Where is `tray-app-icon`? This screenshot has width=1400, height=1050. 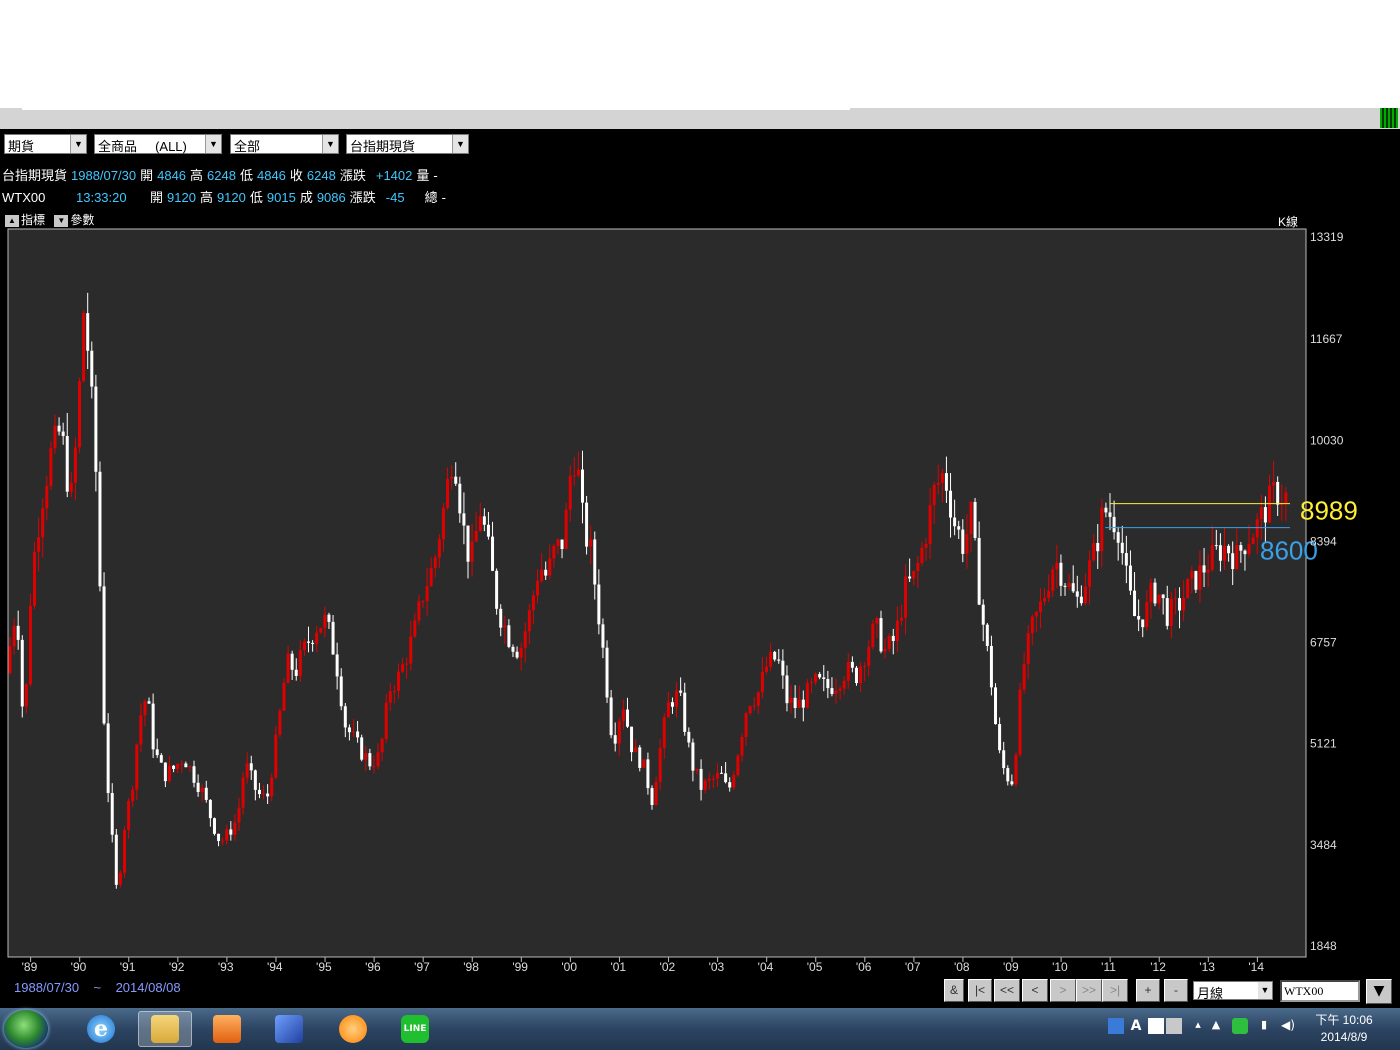
tray-app-icon is located at coordinates (1116, 1026).